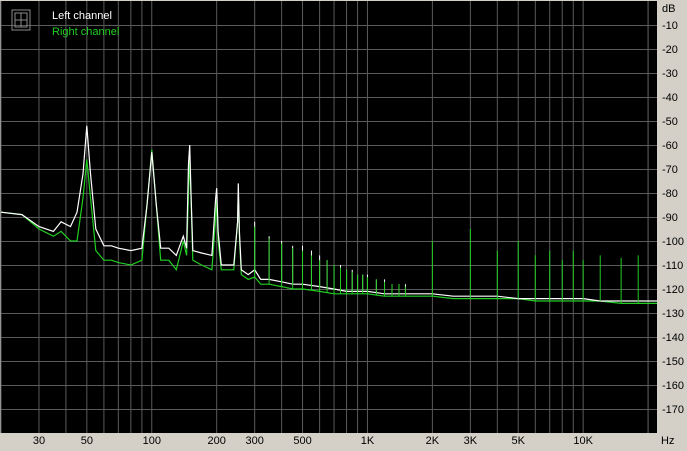 The height and width of the screenshot is (451, 687). Describe the element at coordinates (670, 218) in the screenshot. I see `y-tick-label: -90` at that location.